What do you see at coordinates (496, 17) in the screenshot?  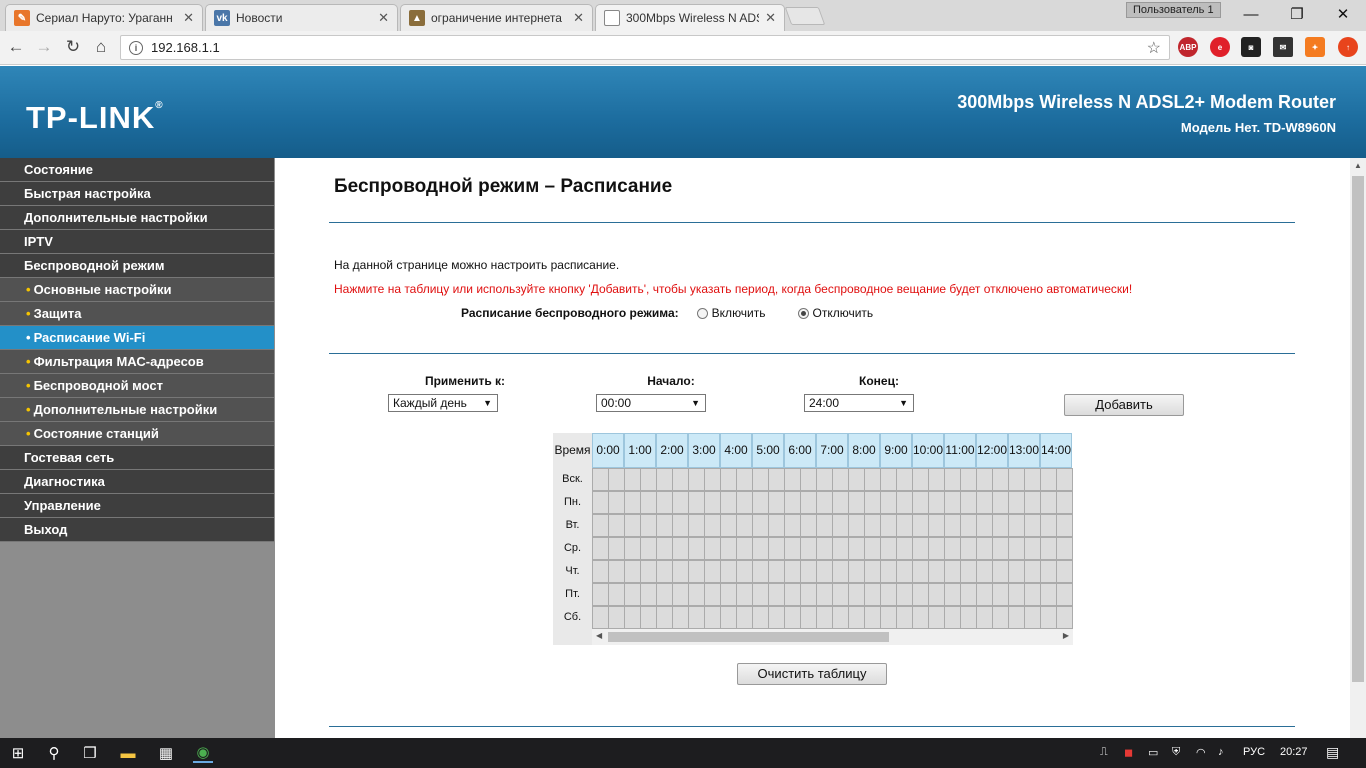 I see `browser-tab: ▲ ограничение интернета ✕` at bounding box center [496, 17].